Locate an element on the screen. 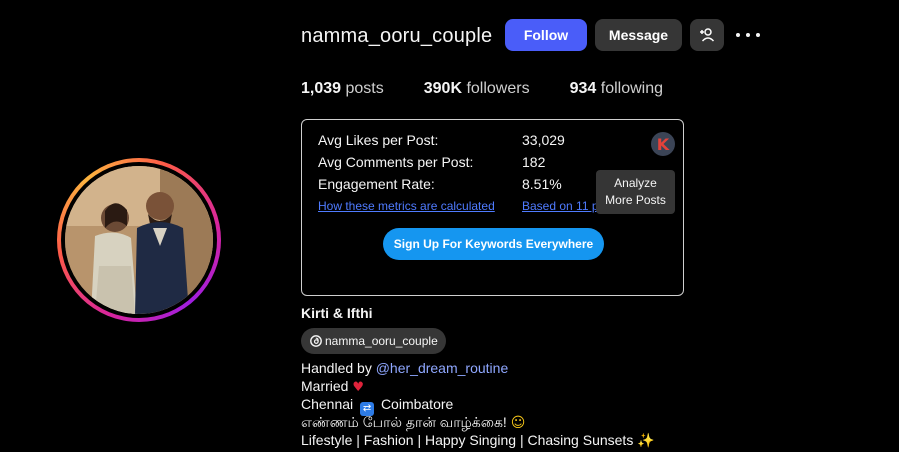  location-from-text: Chennai is located at coordinates (327, 404).